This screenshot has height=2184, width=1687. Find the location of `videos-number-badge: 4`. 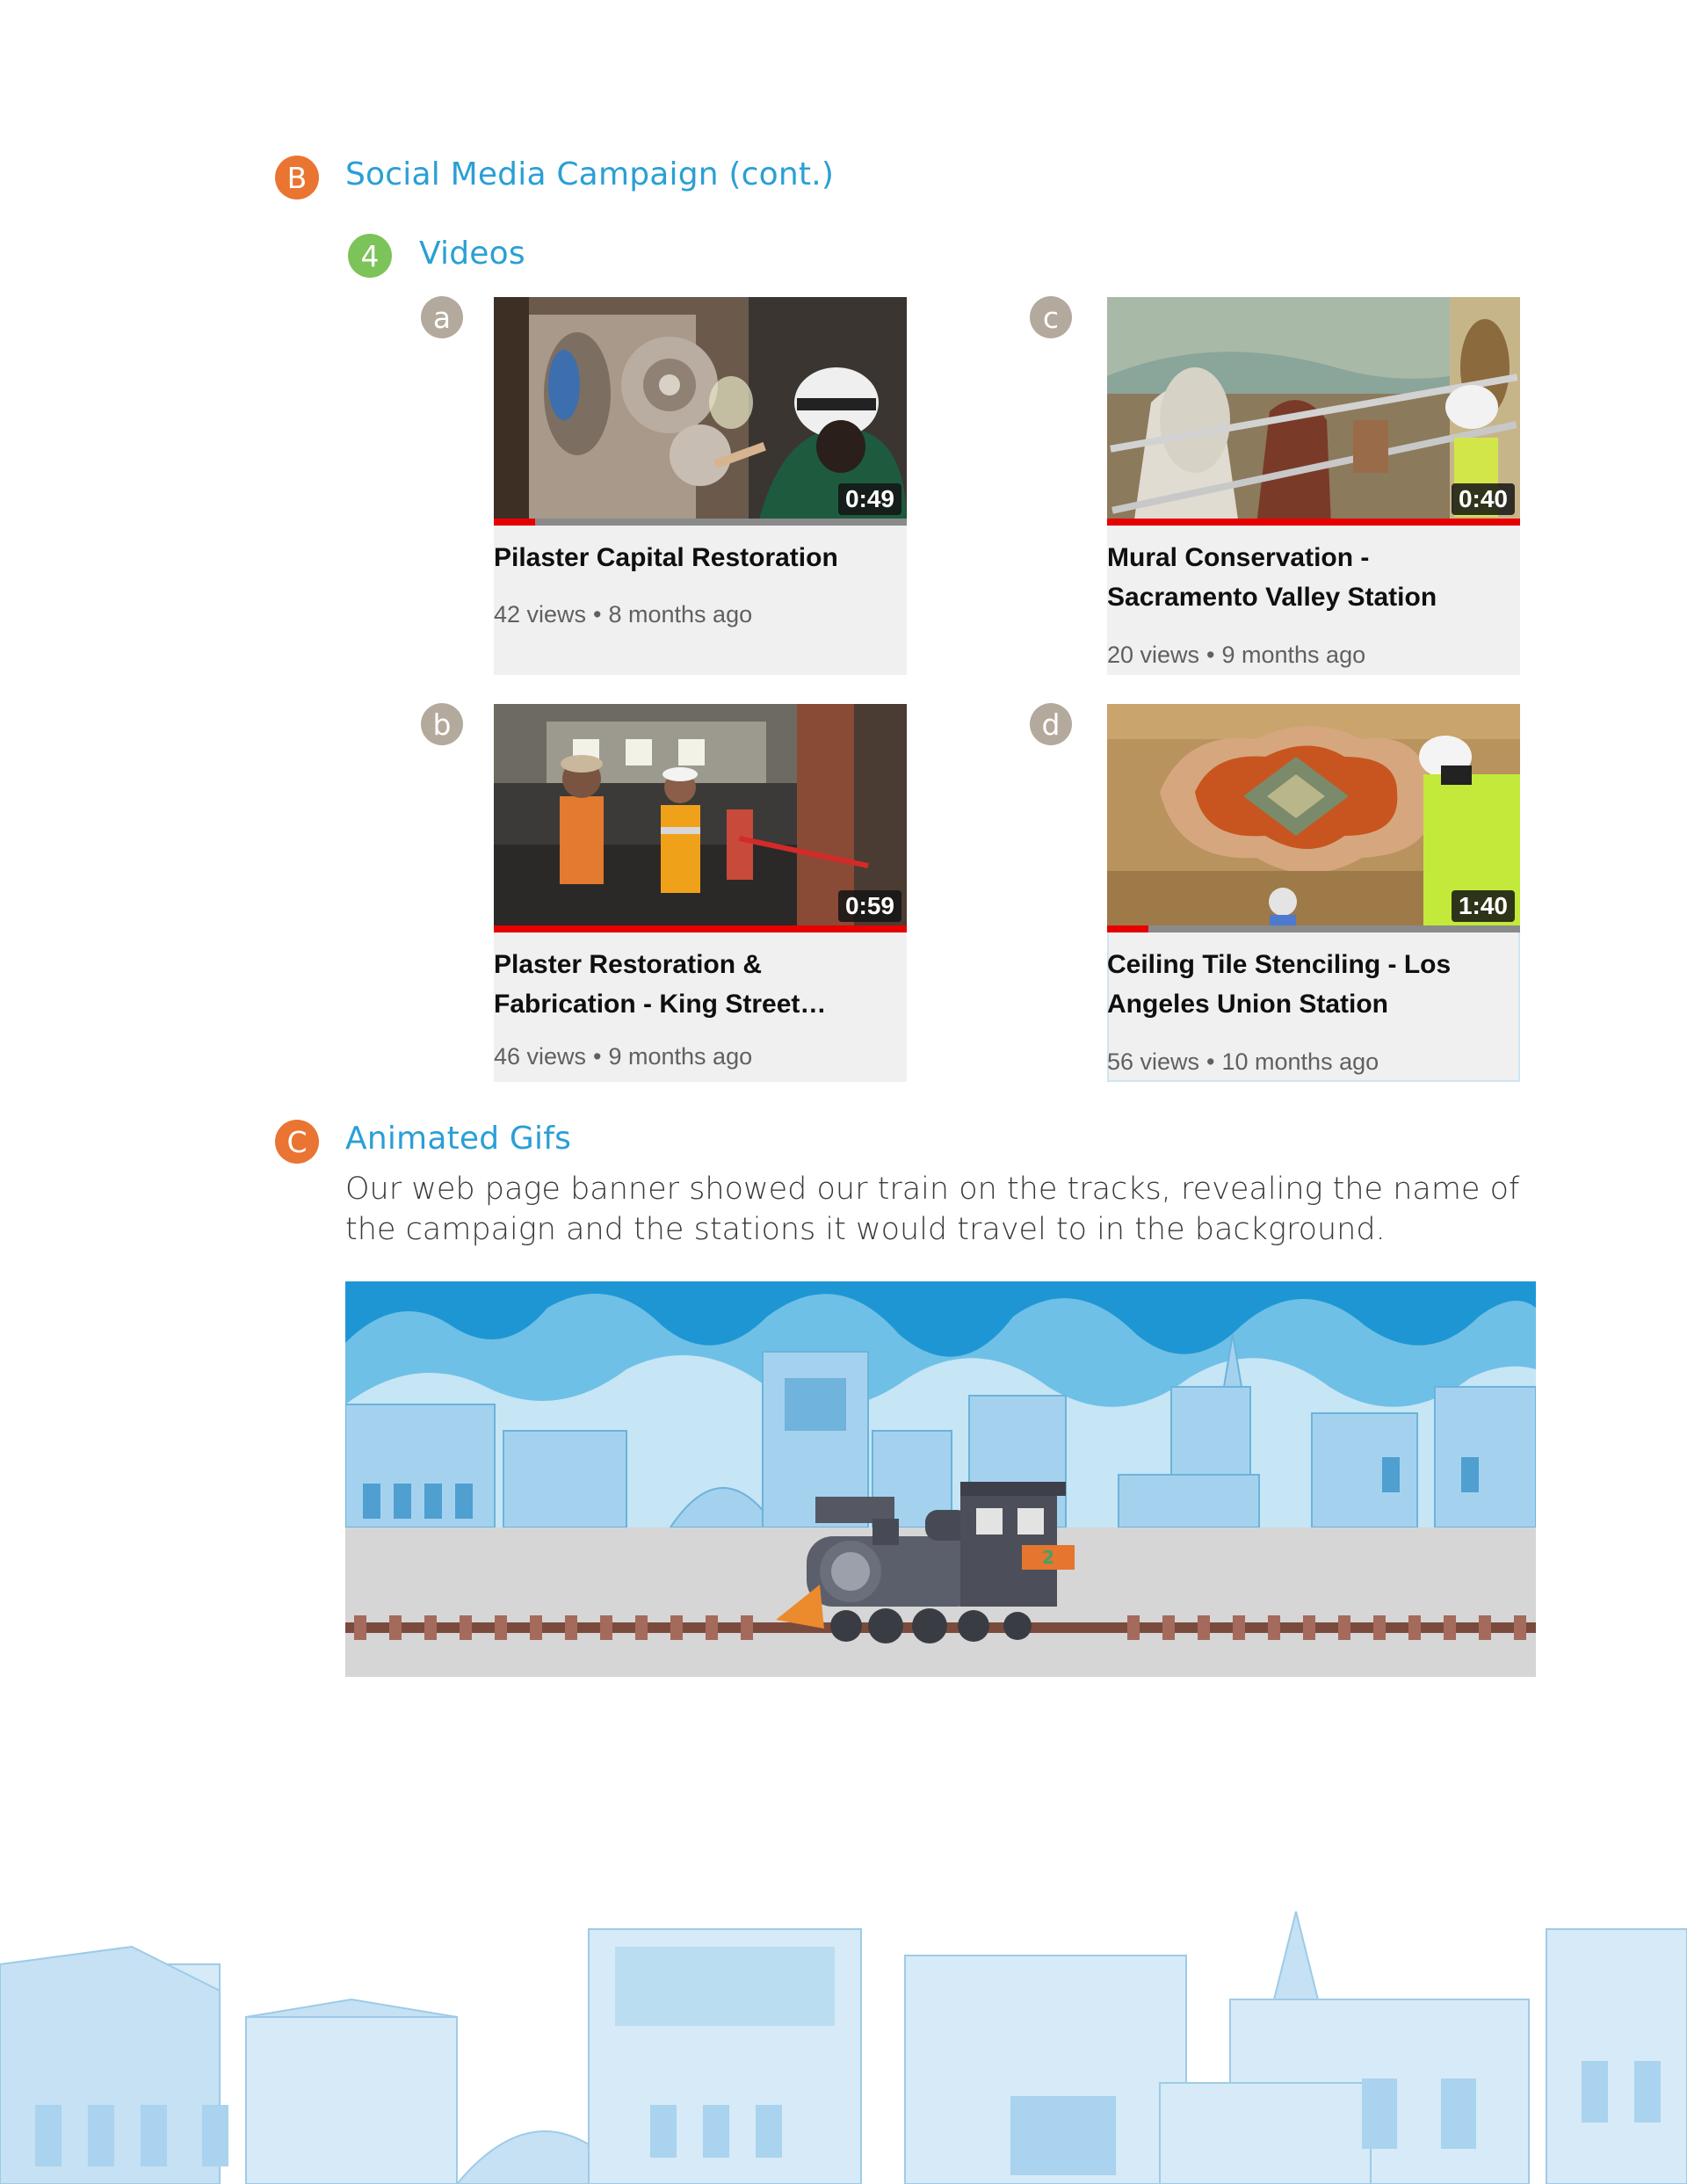

videos-number-badge: 4 is located at coordinates (370, 256).